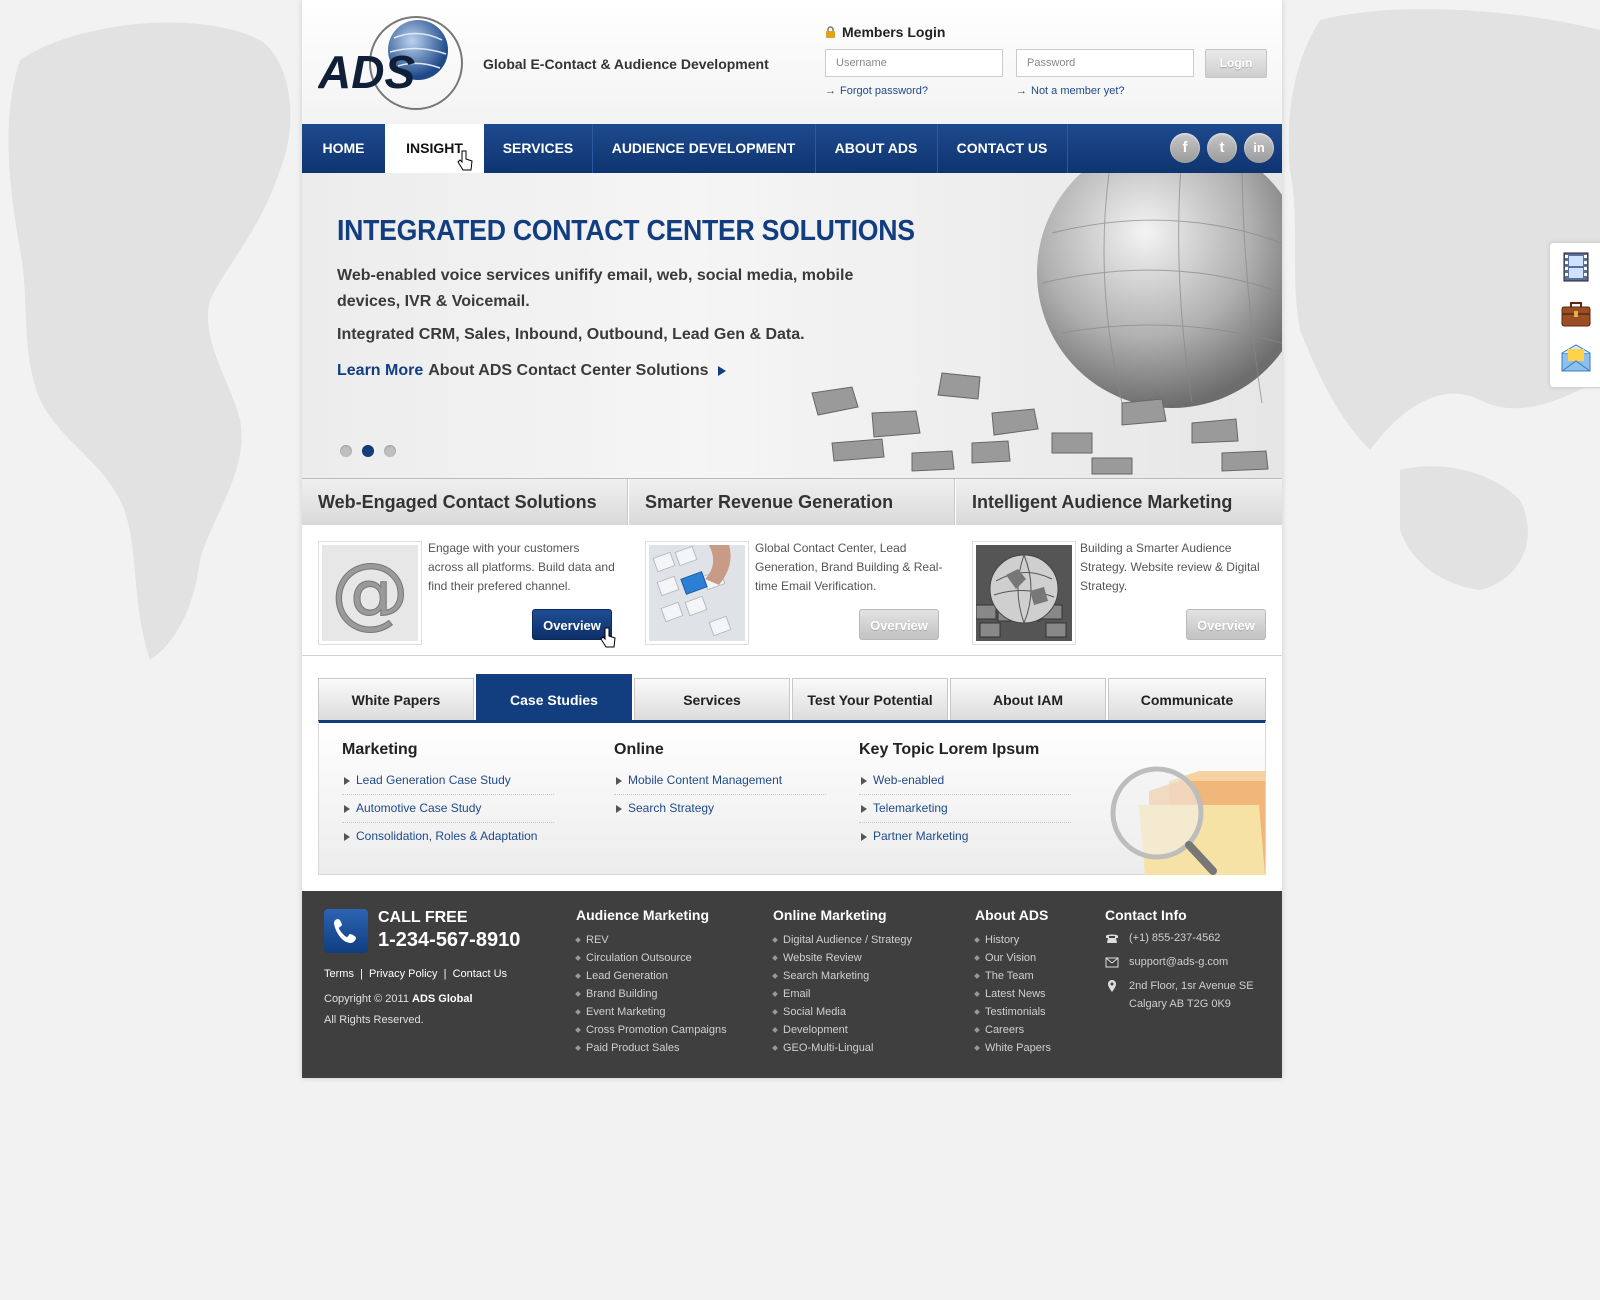  I want to click on film-icon, so click(1576, 267).